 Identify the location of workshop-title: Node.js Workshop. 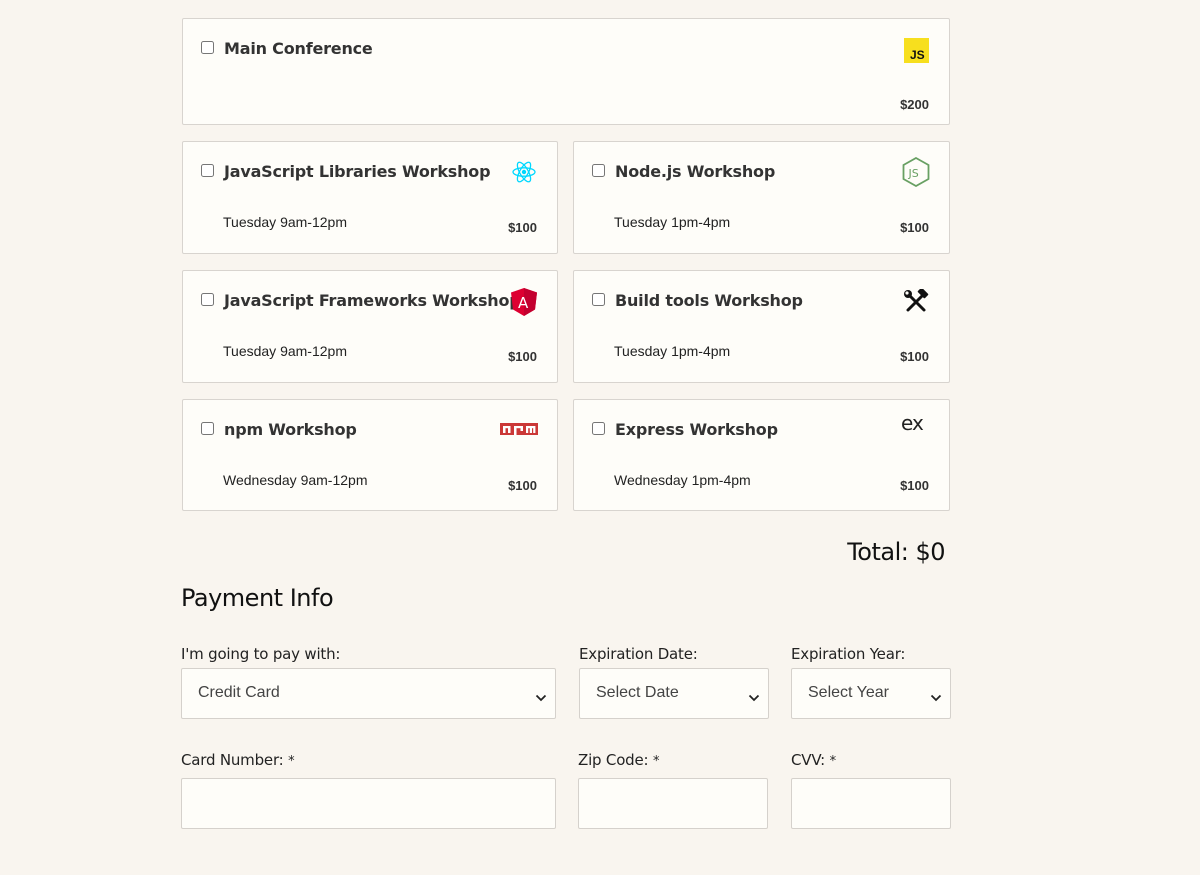
(695, 171).